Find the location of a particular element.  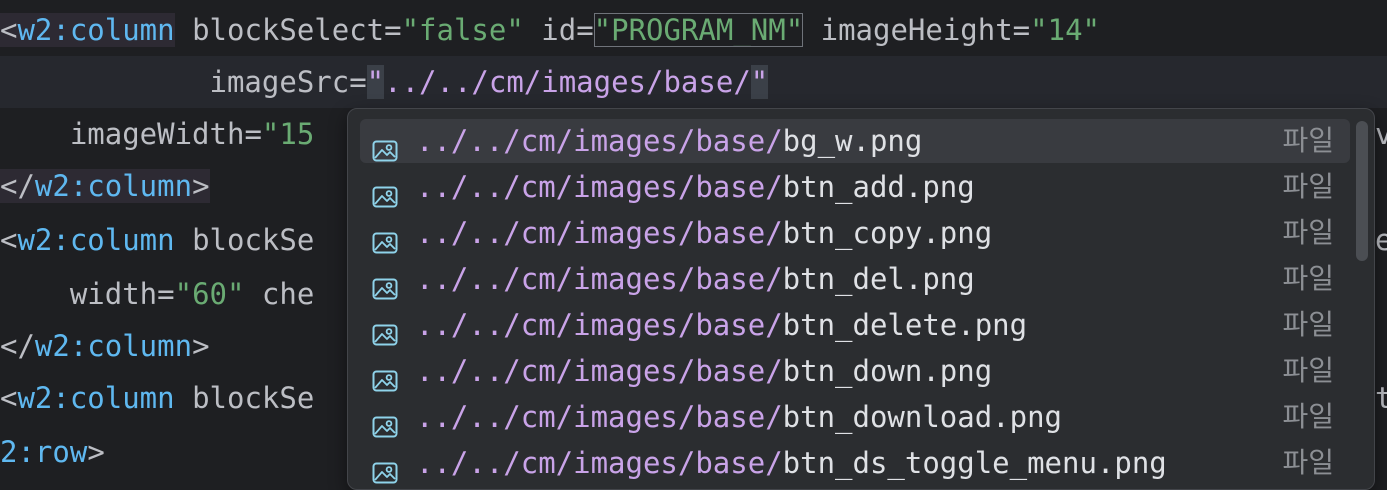

completion-item-filename: btn_down.png is located at coordinates (887, 371).